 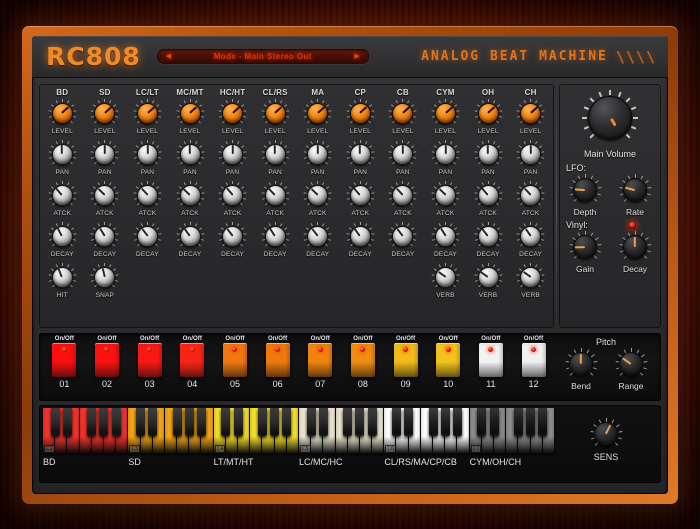 What do you see at coordinates (317, 236) in the screenshot?
I see `ma-decay-knob` at bounding box center [317, 236].